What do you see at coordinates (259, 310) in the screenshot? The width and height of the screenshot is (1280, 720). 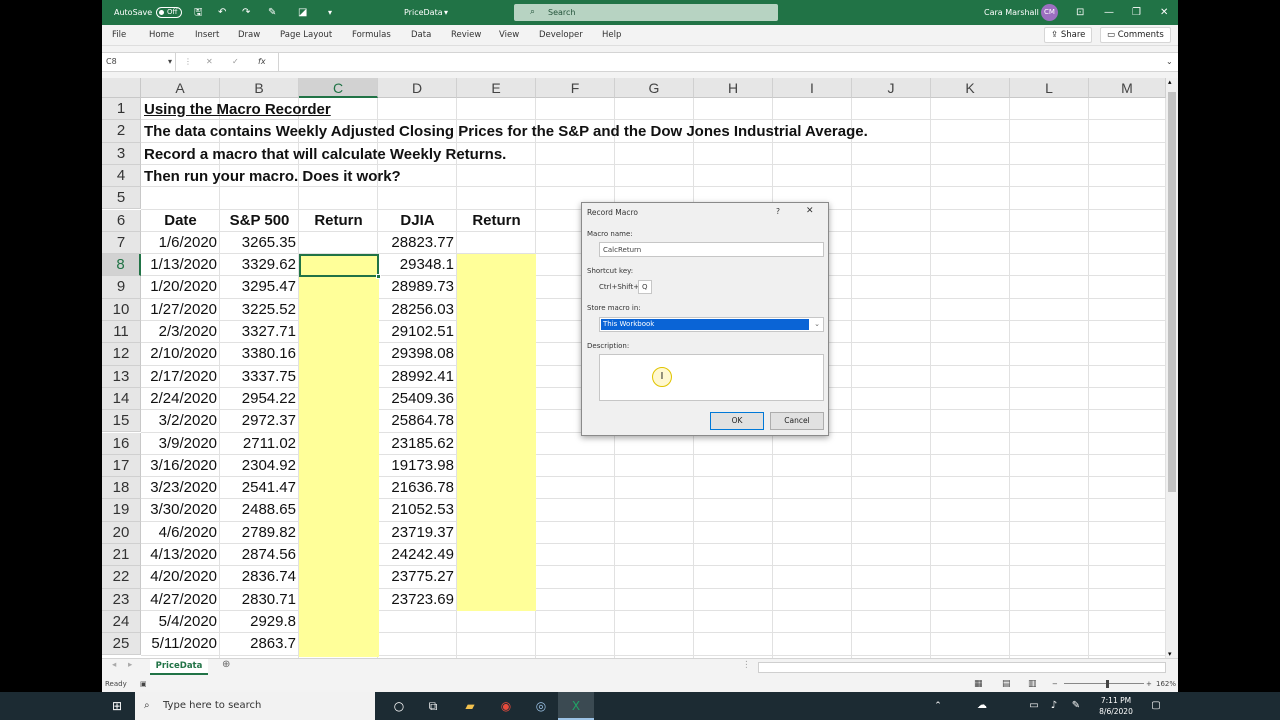 I see `sp500-cell: 3225.52` at bounding box center [259, 310].